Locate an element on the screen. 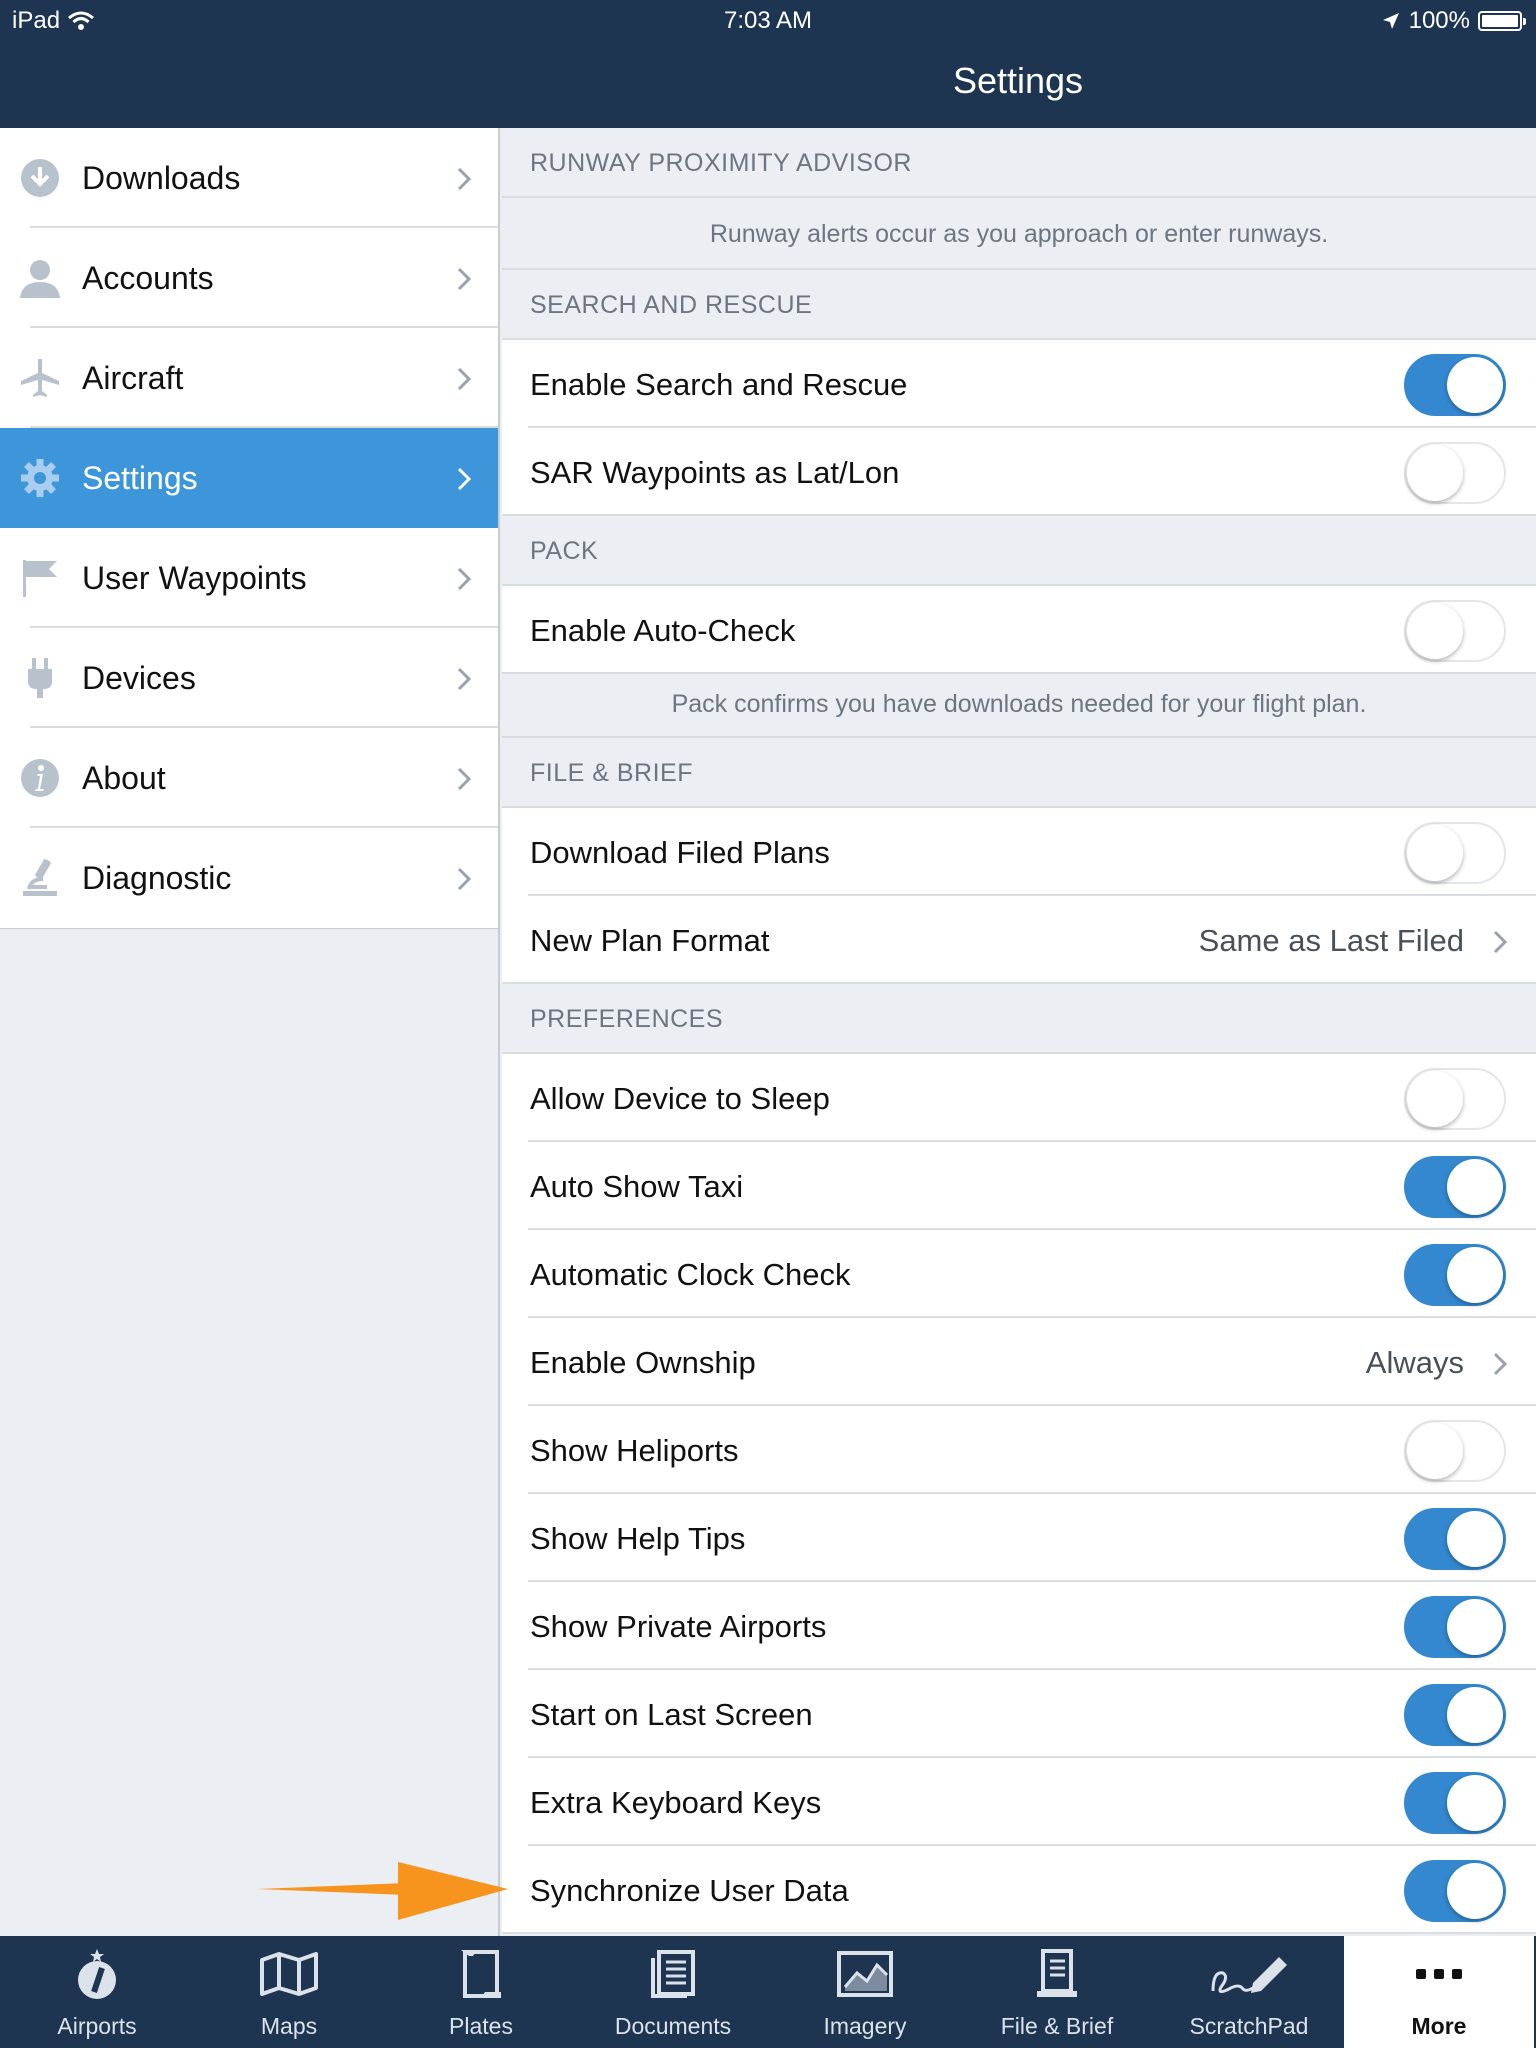 The image size is (1536, 2048). tab-label: More is located at coordinates (1439, 2026).